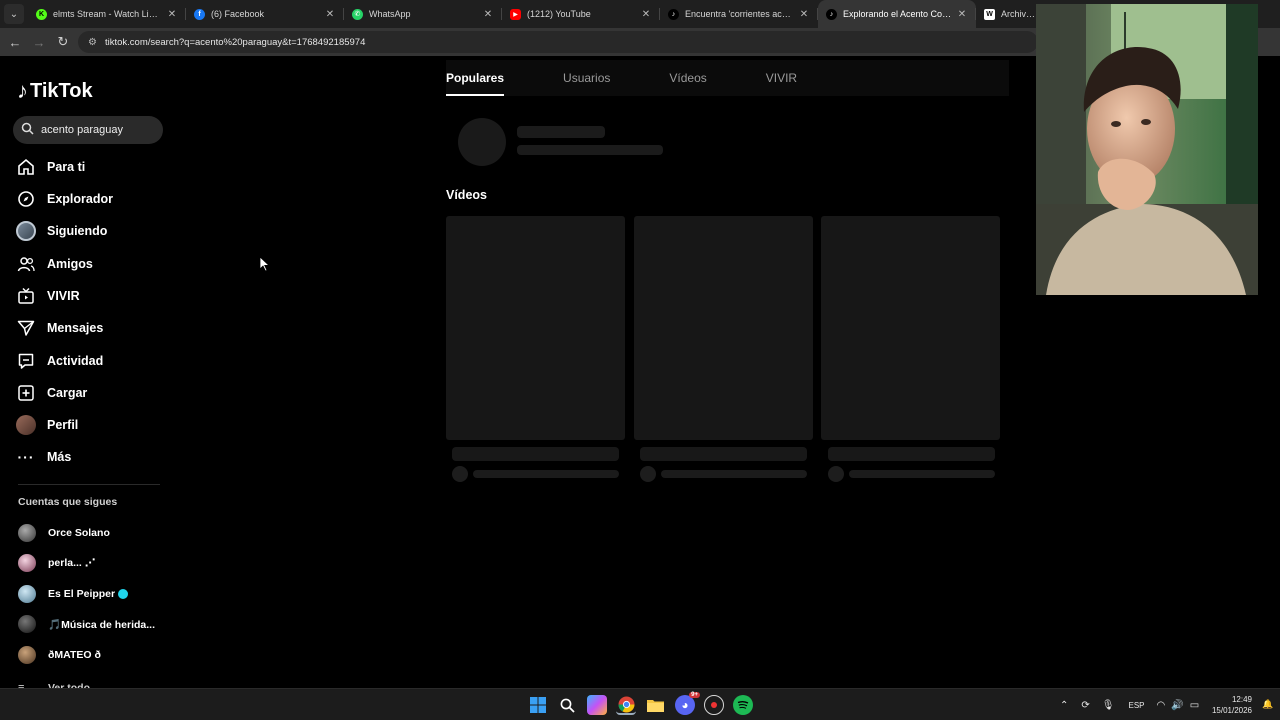  Describe the element at coordinates (423, 14) in the screenshot. I see `browser-tab: ✆ WhatsApp ✕` at that location.